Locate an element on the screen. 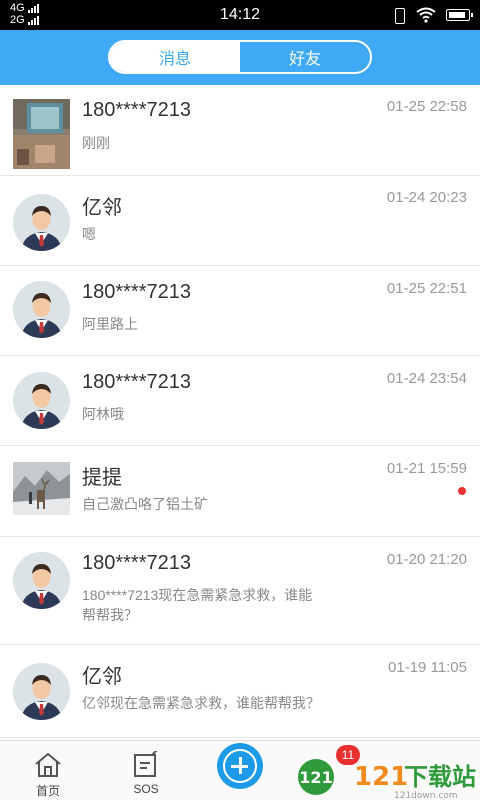 The height and width of the screenshot is (800, 480). tab-home: 首页 is located at coordinates (48, 770).